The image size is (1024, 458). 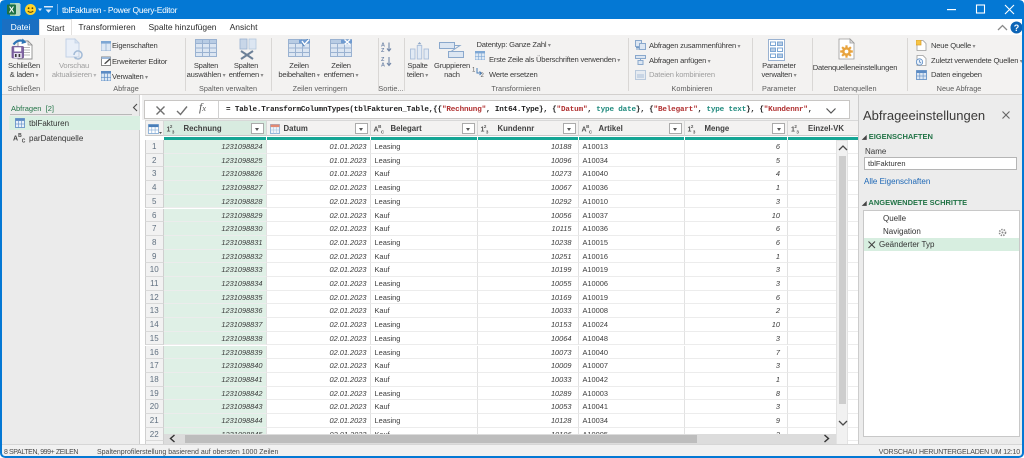 What do you see at coordinates (383, 51) in the screenshot?
I see `svg-text: Z` at bounding box center [383, 51].